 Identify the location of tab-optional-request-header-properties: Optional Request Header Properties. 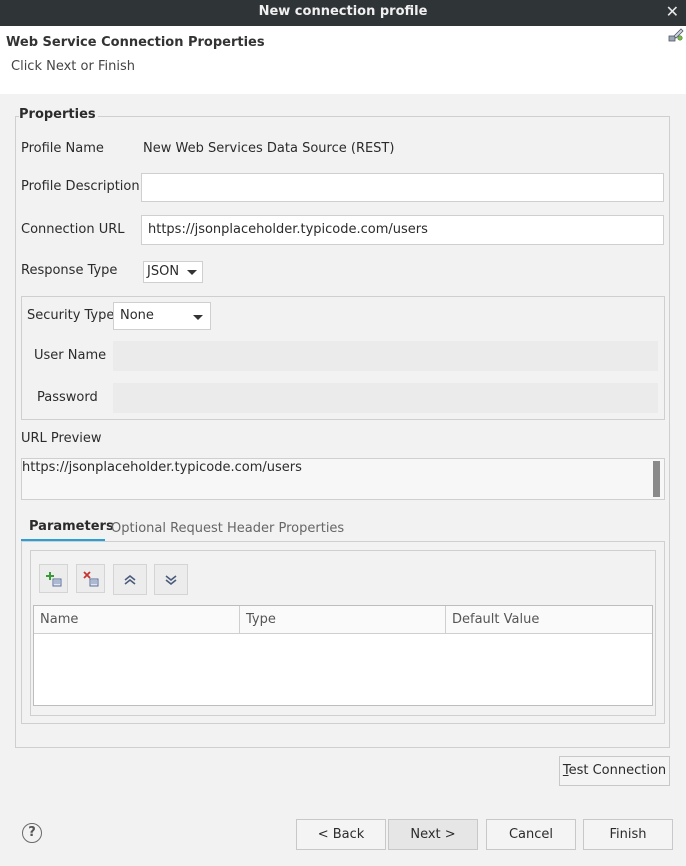
(227, 528).